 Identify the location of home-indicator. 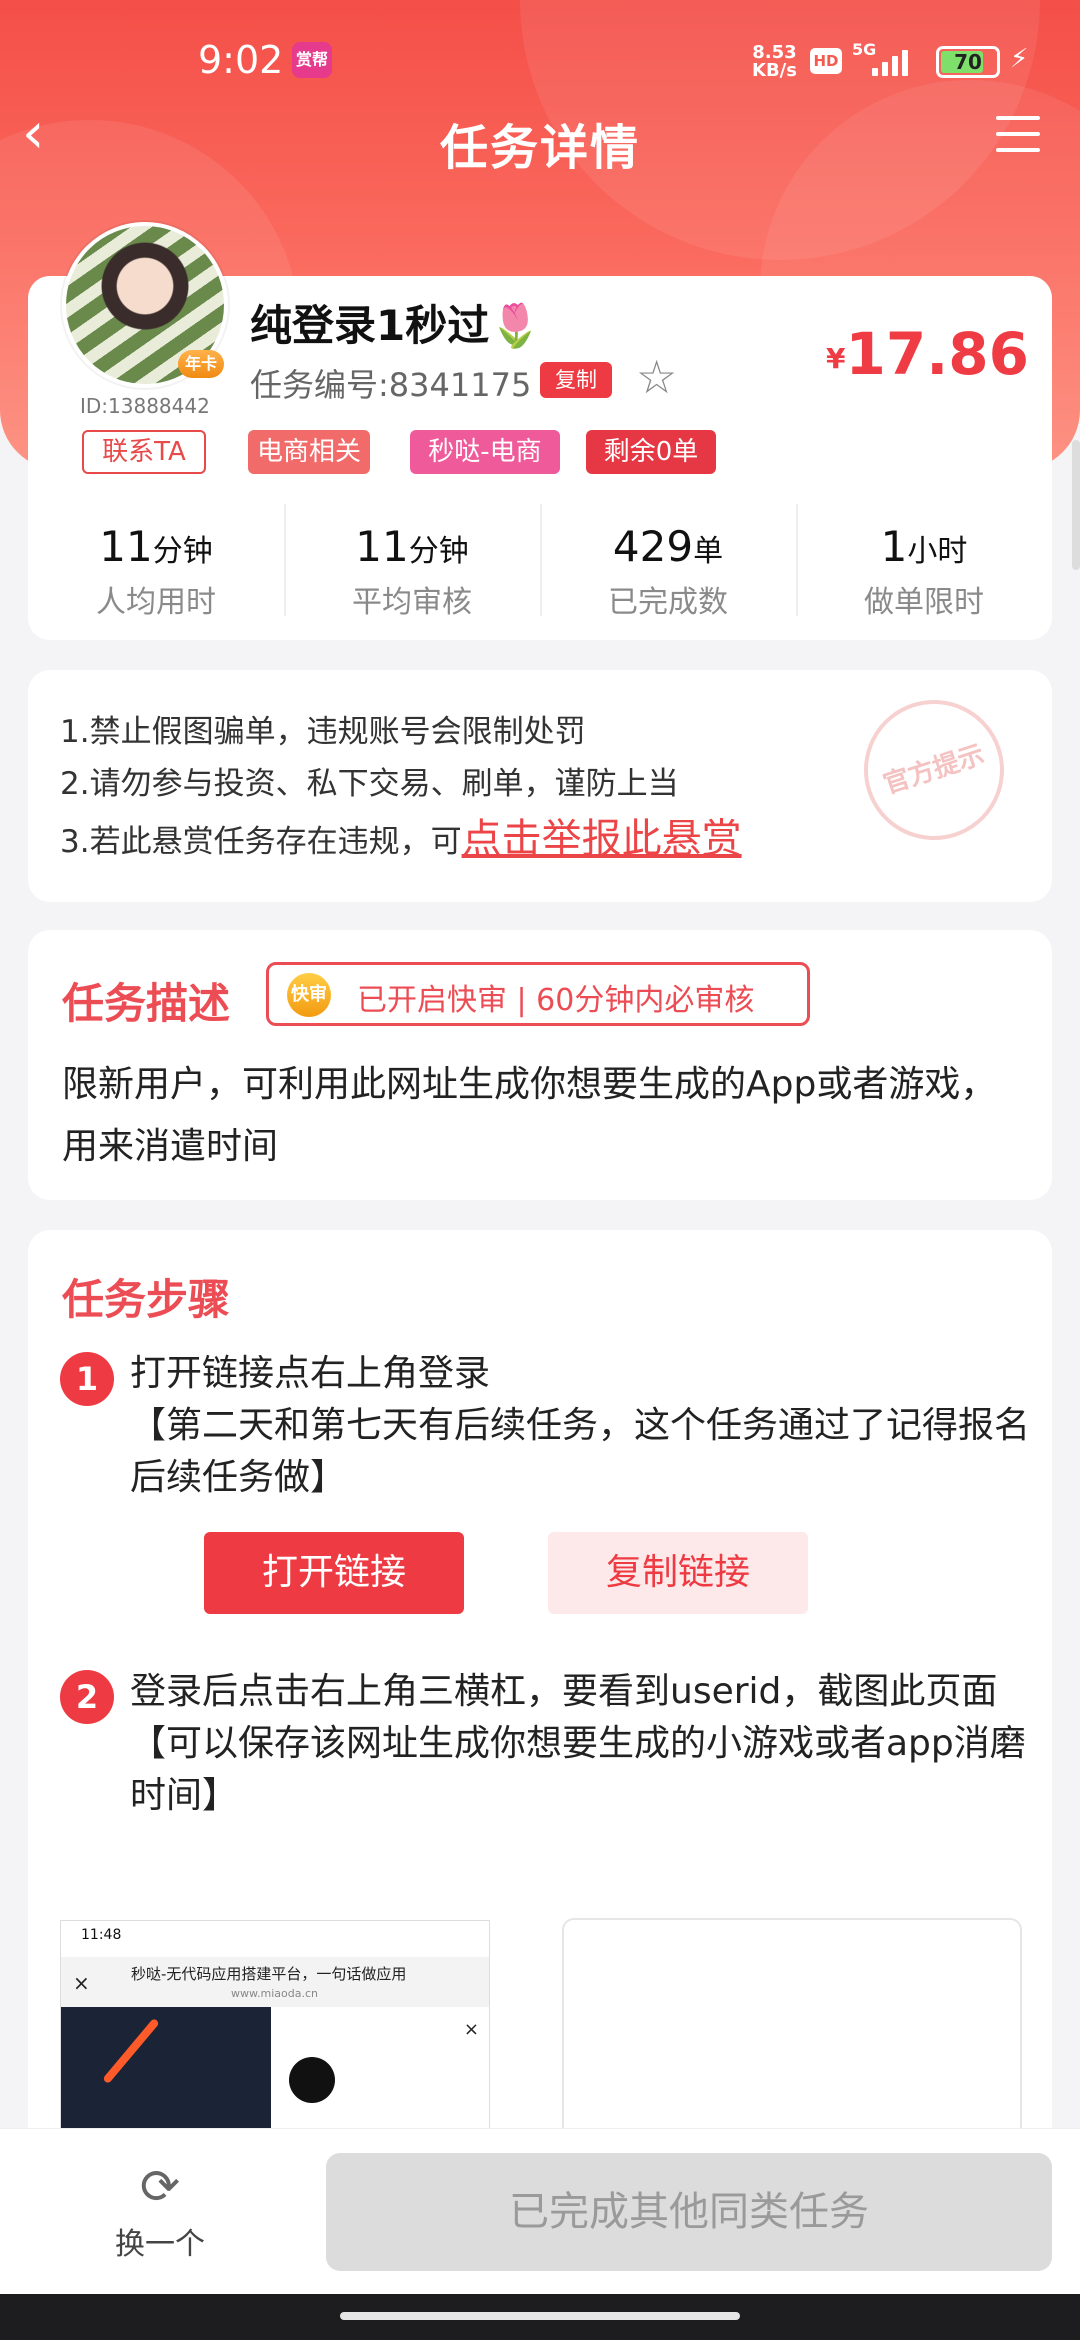
(540, 2316).